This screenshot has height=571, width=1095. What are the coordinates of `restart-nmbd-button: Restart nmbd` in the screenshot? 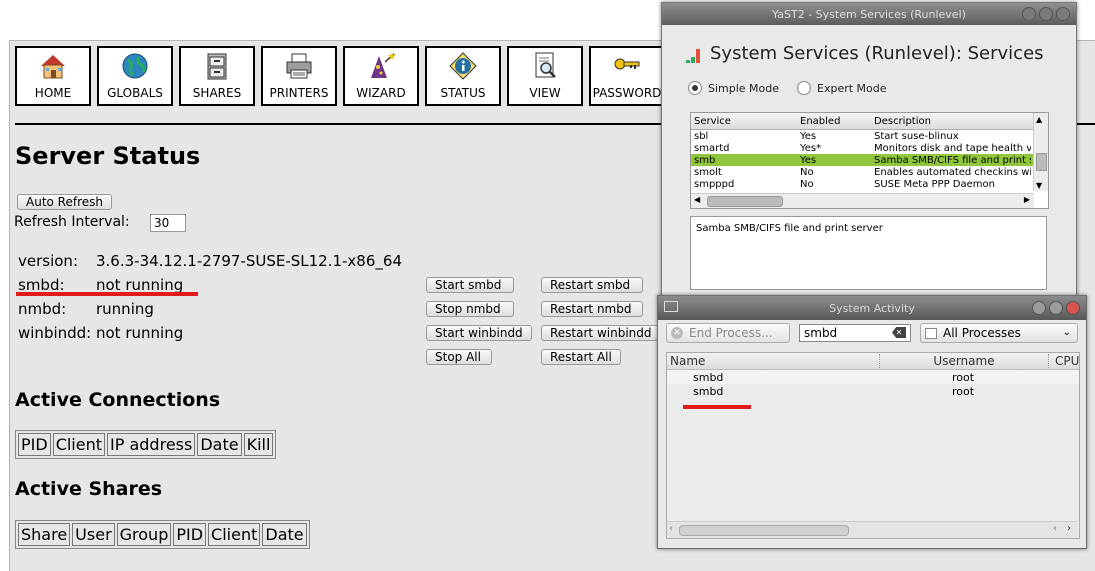 It's located at (592, 309).